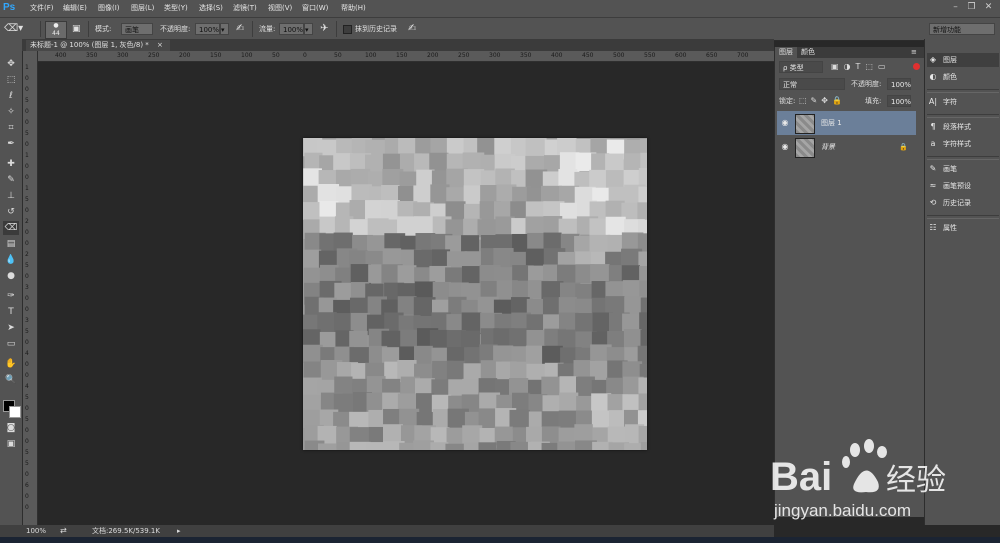  Describe the element at coordinates (11, 444) in the screenshot. I see `screen-mode-icon: ▣` at that location.